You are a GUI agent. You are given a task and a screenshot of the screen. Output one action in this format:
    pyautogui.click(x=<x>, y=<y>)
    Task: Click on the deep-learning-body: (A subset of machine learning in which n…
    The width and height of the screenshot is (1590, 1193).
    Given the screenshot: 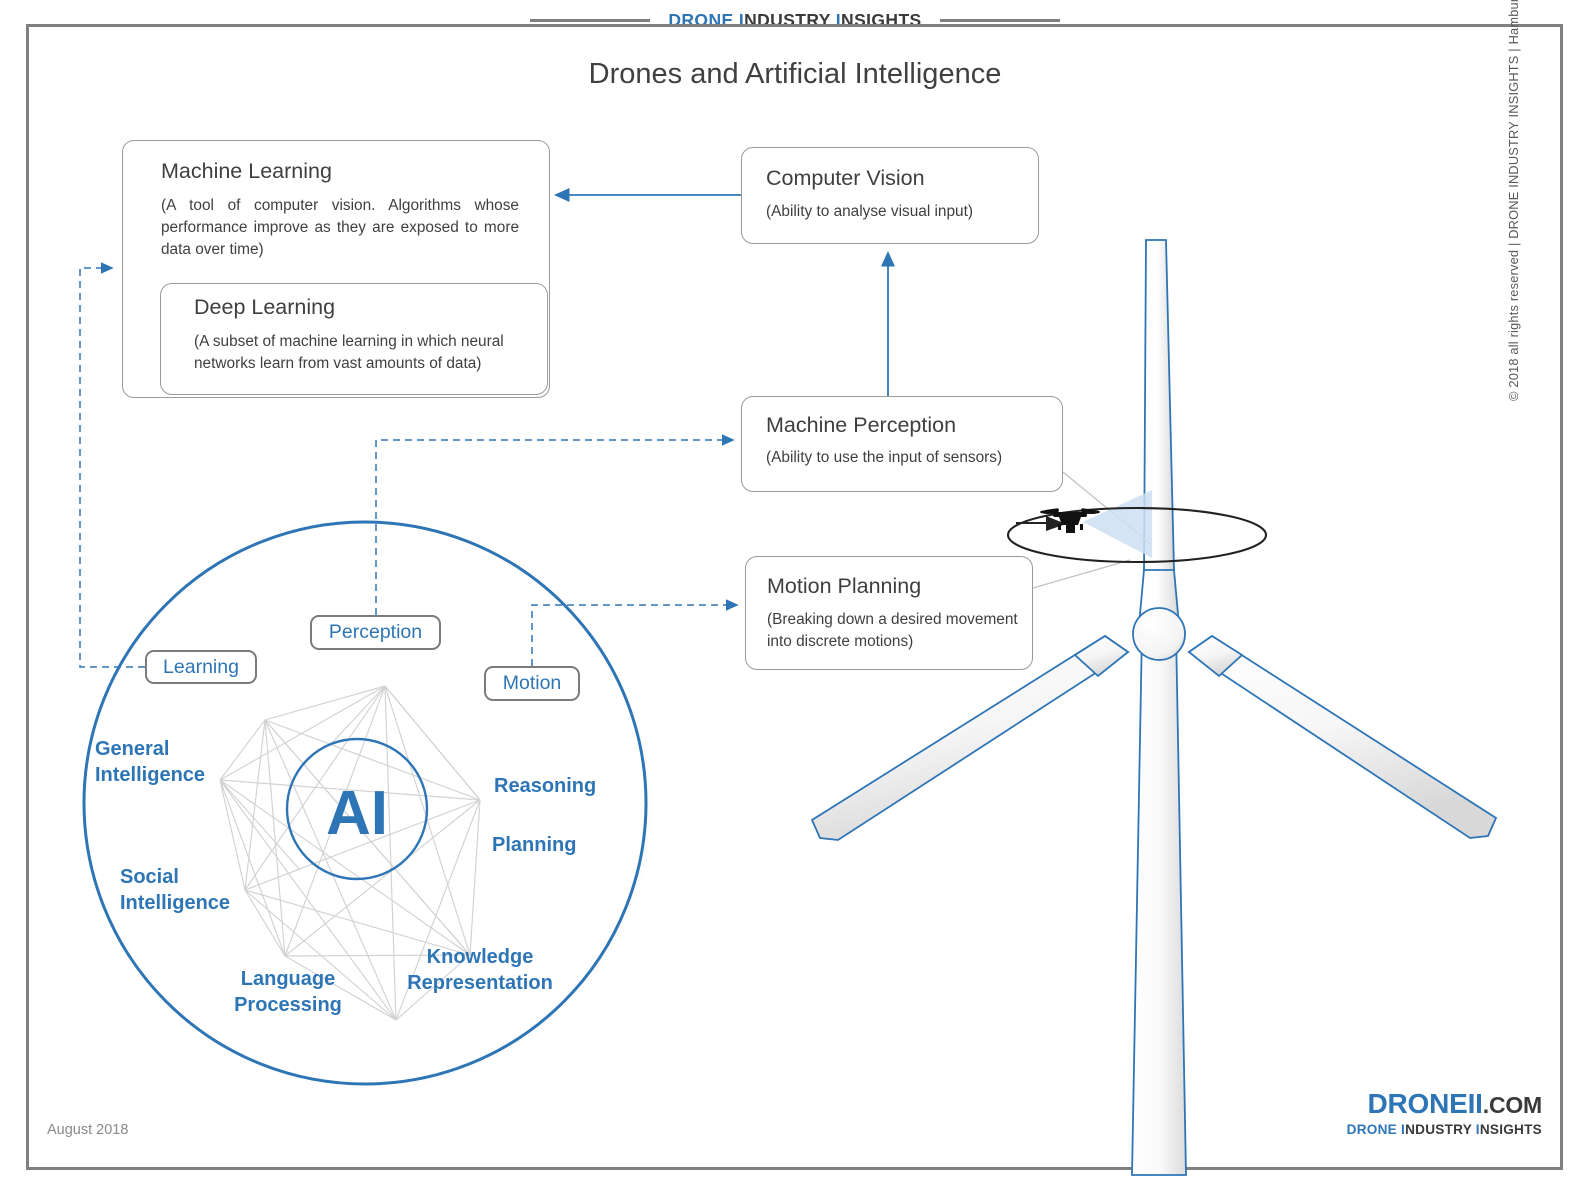 What is the action you would take?
    pyautogui.click(x=349, y=352)
    